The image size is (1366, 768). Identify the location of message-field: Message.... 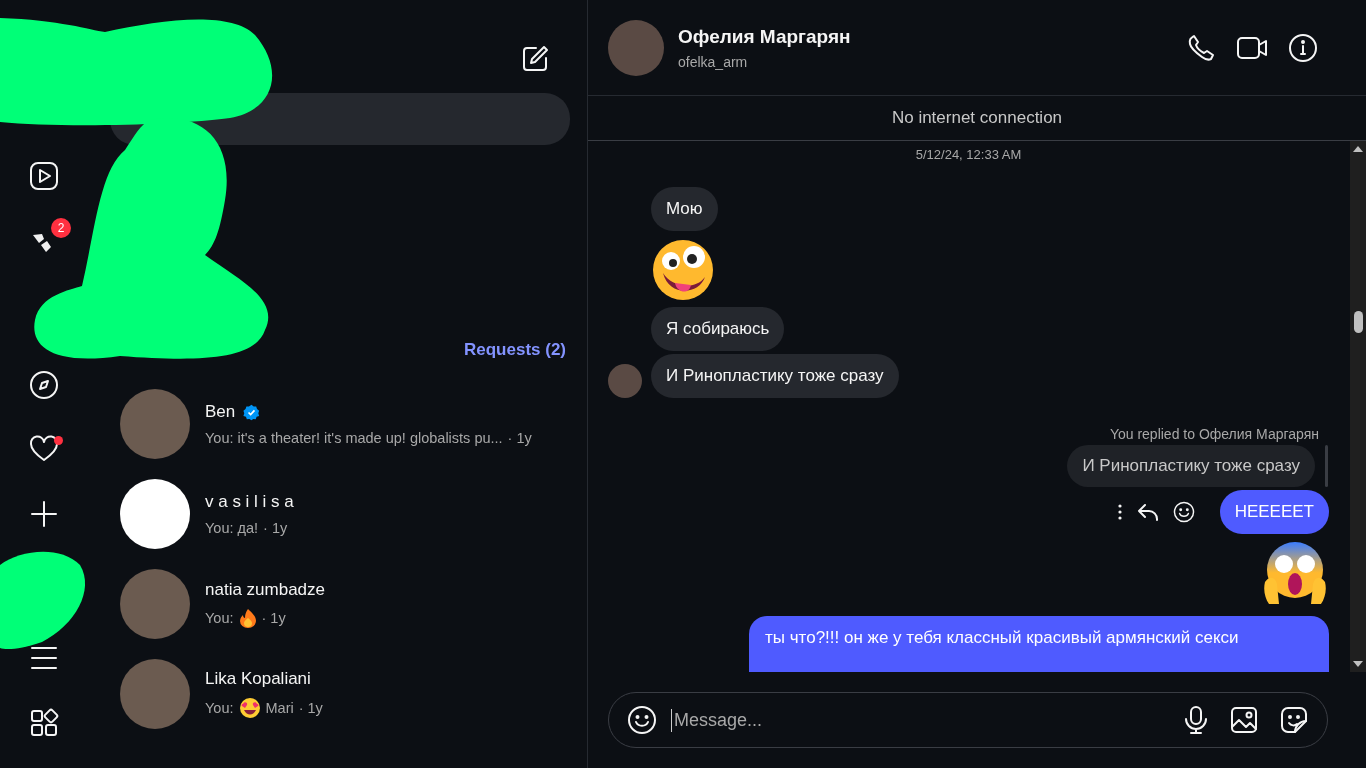
(920, 720).